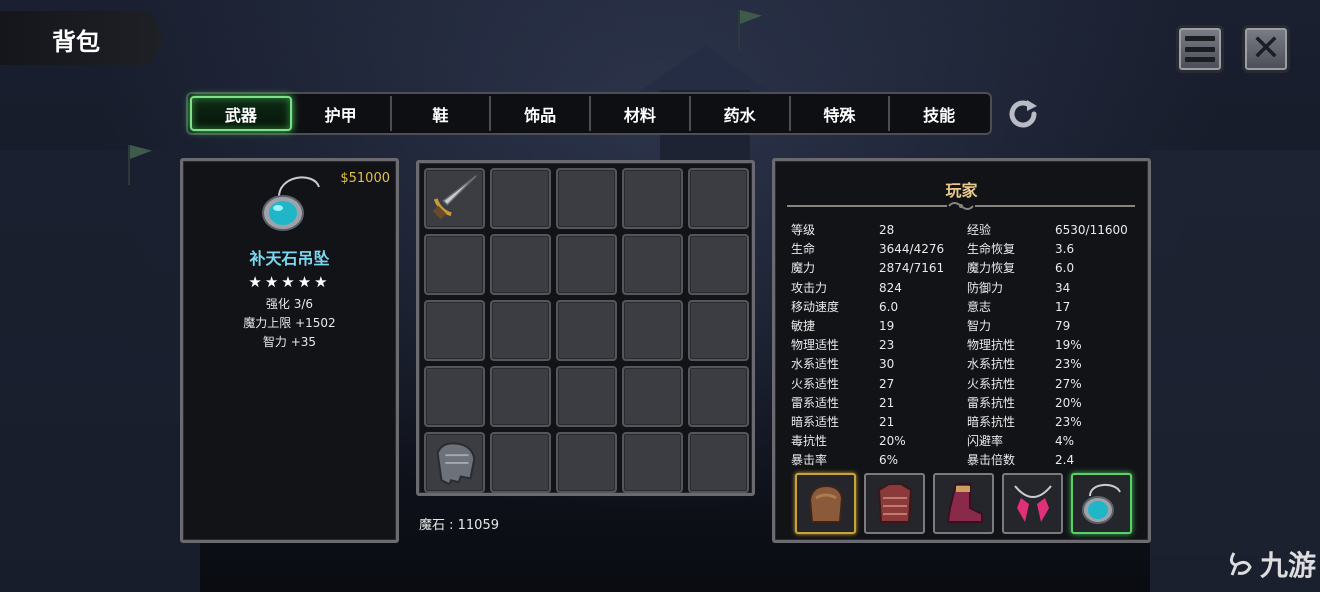 The width and height of the screenshot is (1320, 592). I want to click on sword-icon, so click(455, 199).